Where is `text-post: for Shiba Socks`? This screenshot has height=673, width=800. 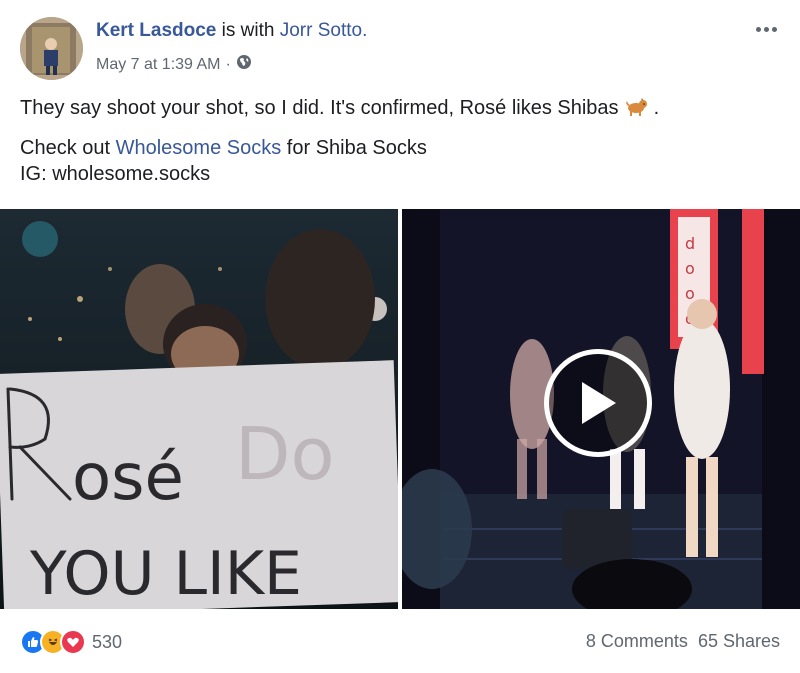 text-post: for Shiba Socks is located at coordinates (354, 148).